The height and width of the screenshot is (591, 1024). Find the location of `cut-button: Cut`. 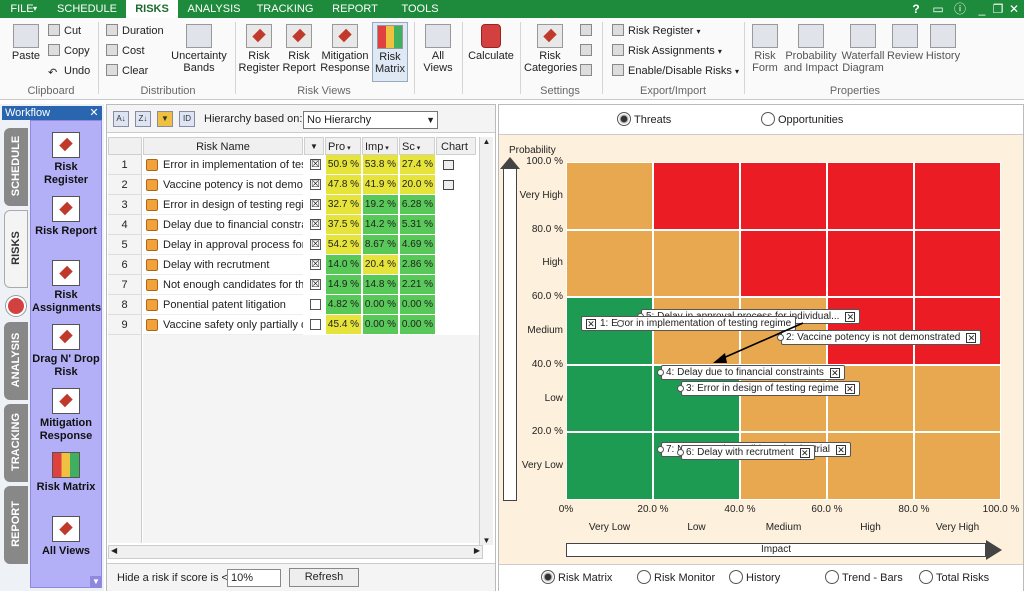

cut-button: Cut is located at coordinates (64, 31).